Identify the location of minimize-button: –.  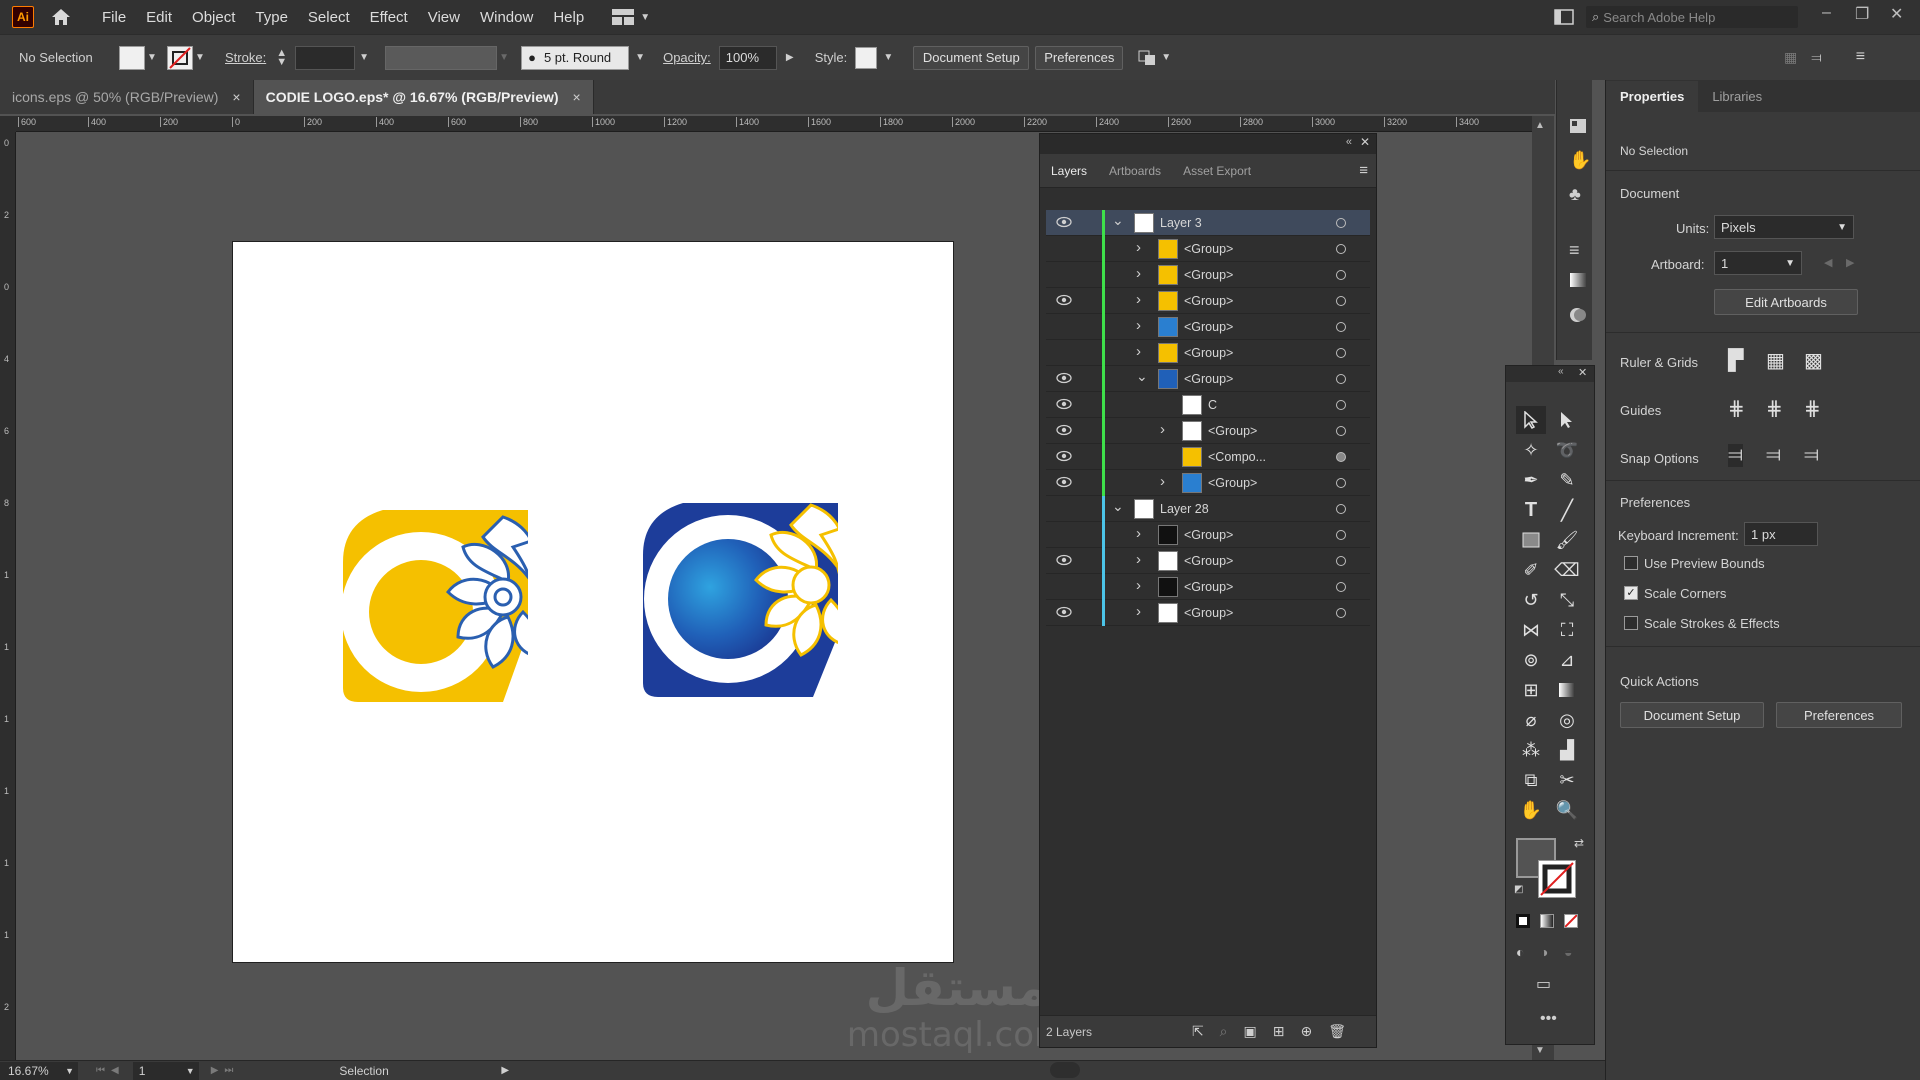
(1826, 13).